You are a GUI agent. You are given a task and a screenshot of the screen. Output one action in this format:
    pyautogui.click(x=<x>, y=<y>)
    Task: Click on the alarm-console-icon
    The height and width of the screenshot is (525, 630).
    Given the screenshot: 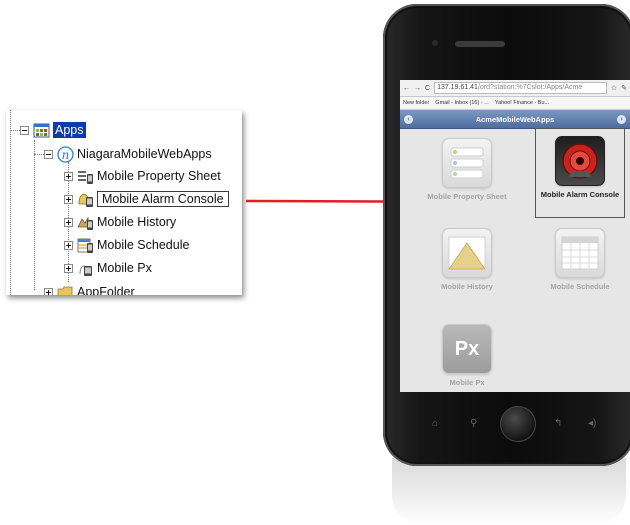 What is the action you would take?
    pyautogui.click(x=85, y=200)
    